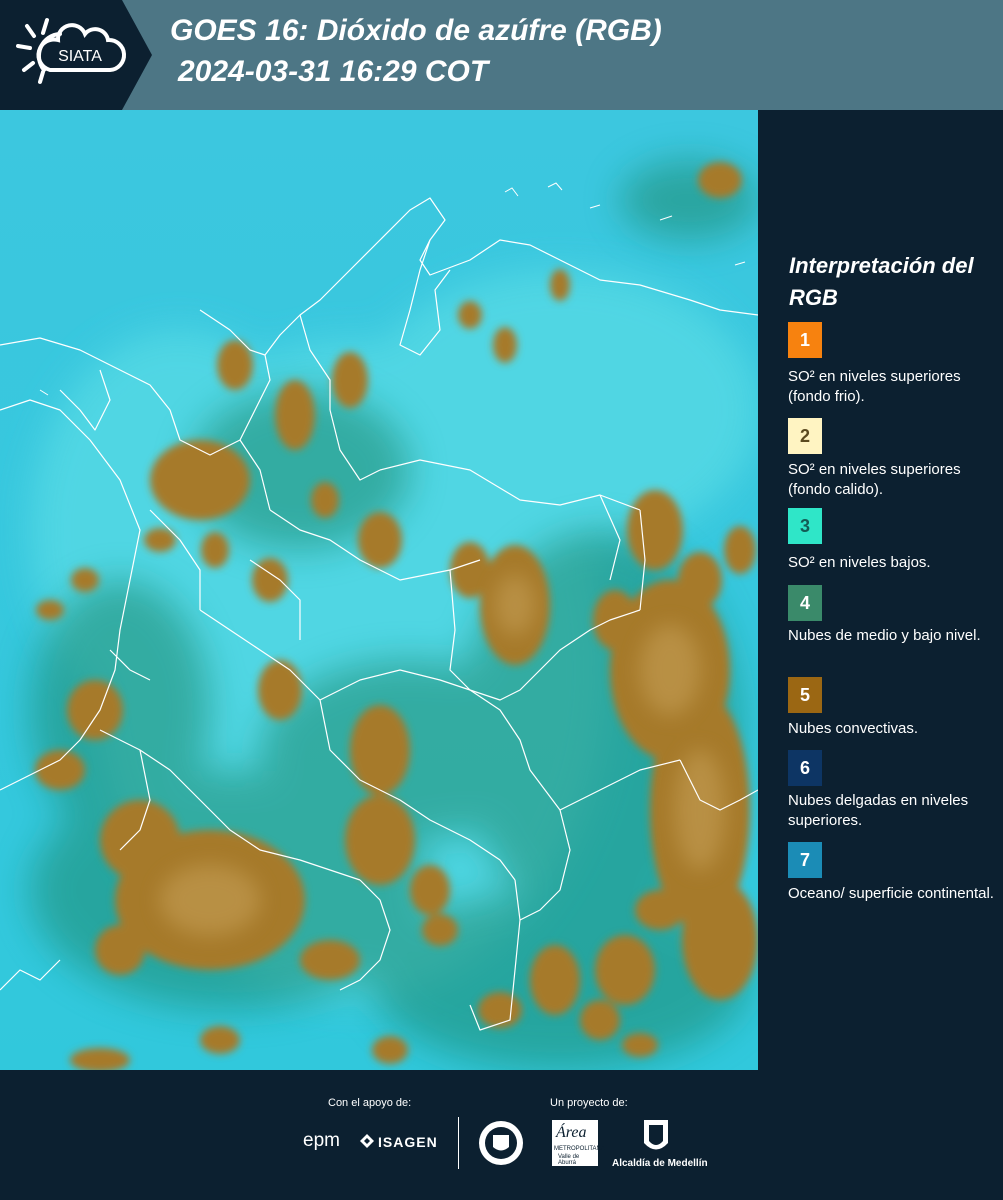  I want to click on area-metropolitana-logo: Área METROPOLITANA Valle de Aburrá, so click(578, 1143).